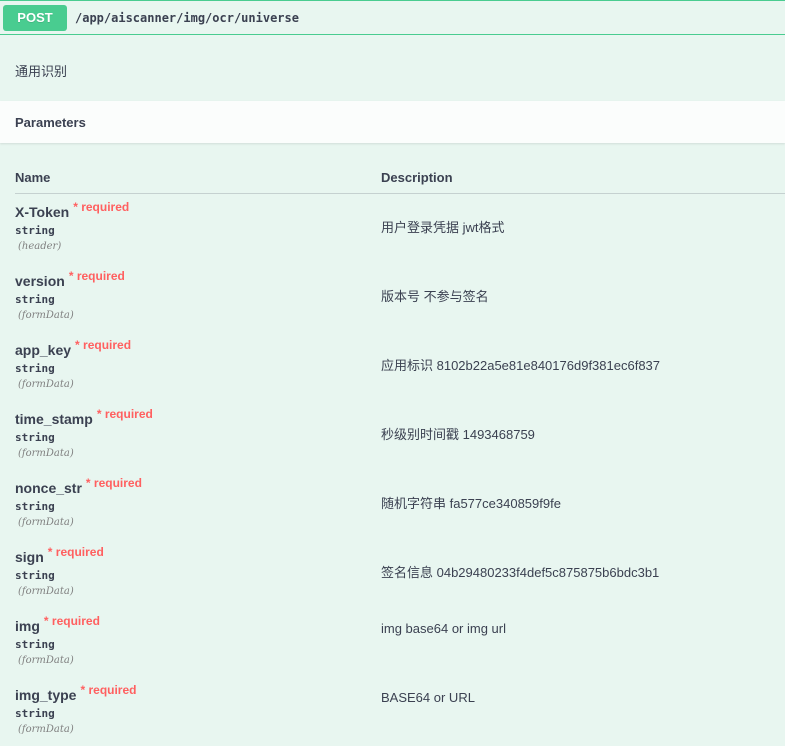 The width and height of the screenshot is (785, 746). Describe the element at coordinates (50, 122) in the screenshot. I see `parameters-title: Parameters` at that location.